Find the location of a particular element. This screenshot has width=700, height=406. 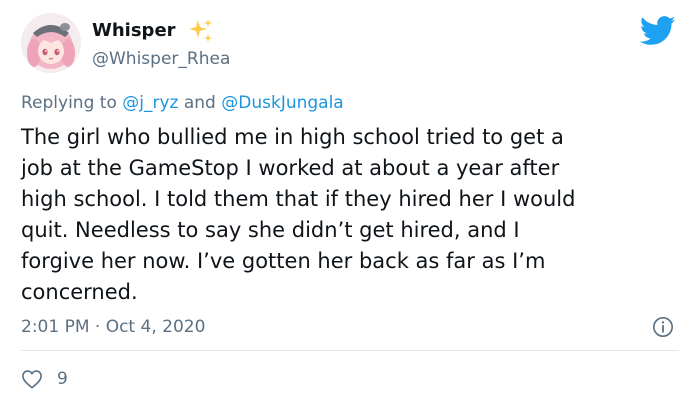

mention-link-2: @DuskJungala is located at coordinates (282, 103).